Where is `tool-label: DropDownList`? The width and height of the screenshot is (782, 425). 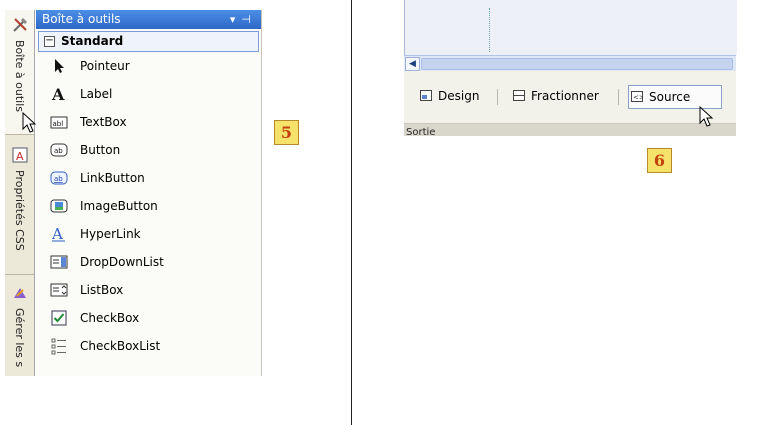
tool-label: DropDownList is located at coordinates (122, 262).